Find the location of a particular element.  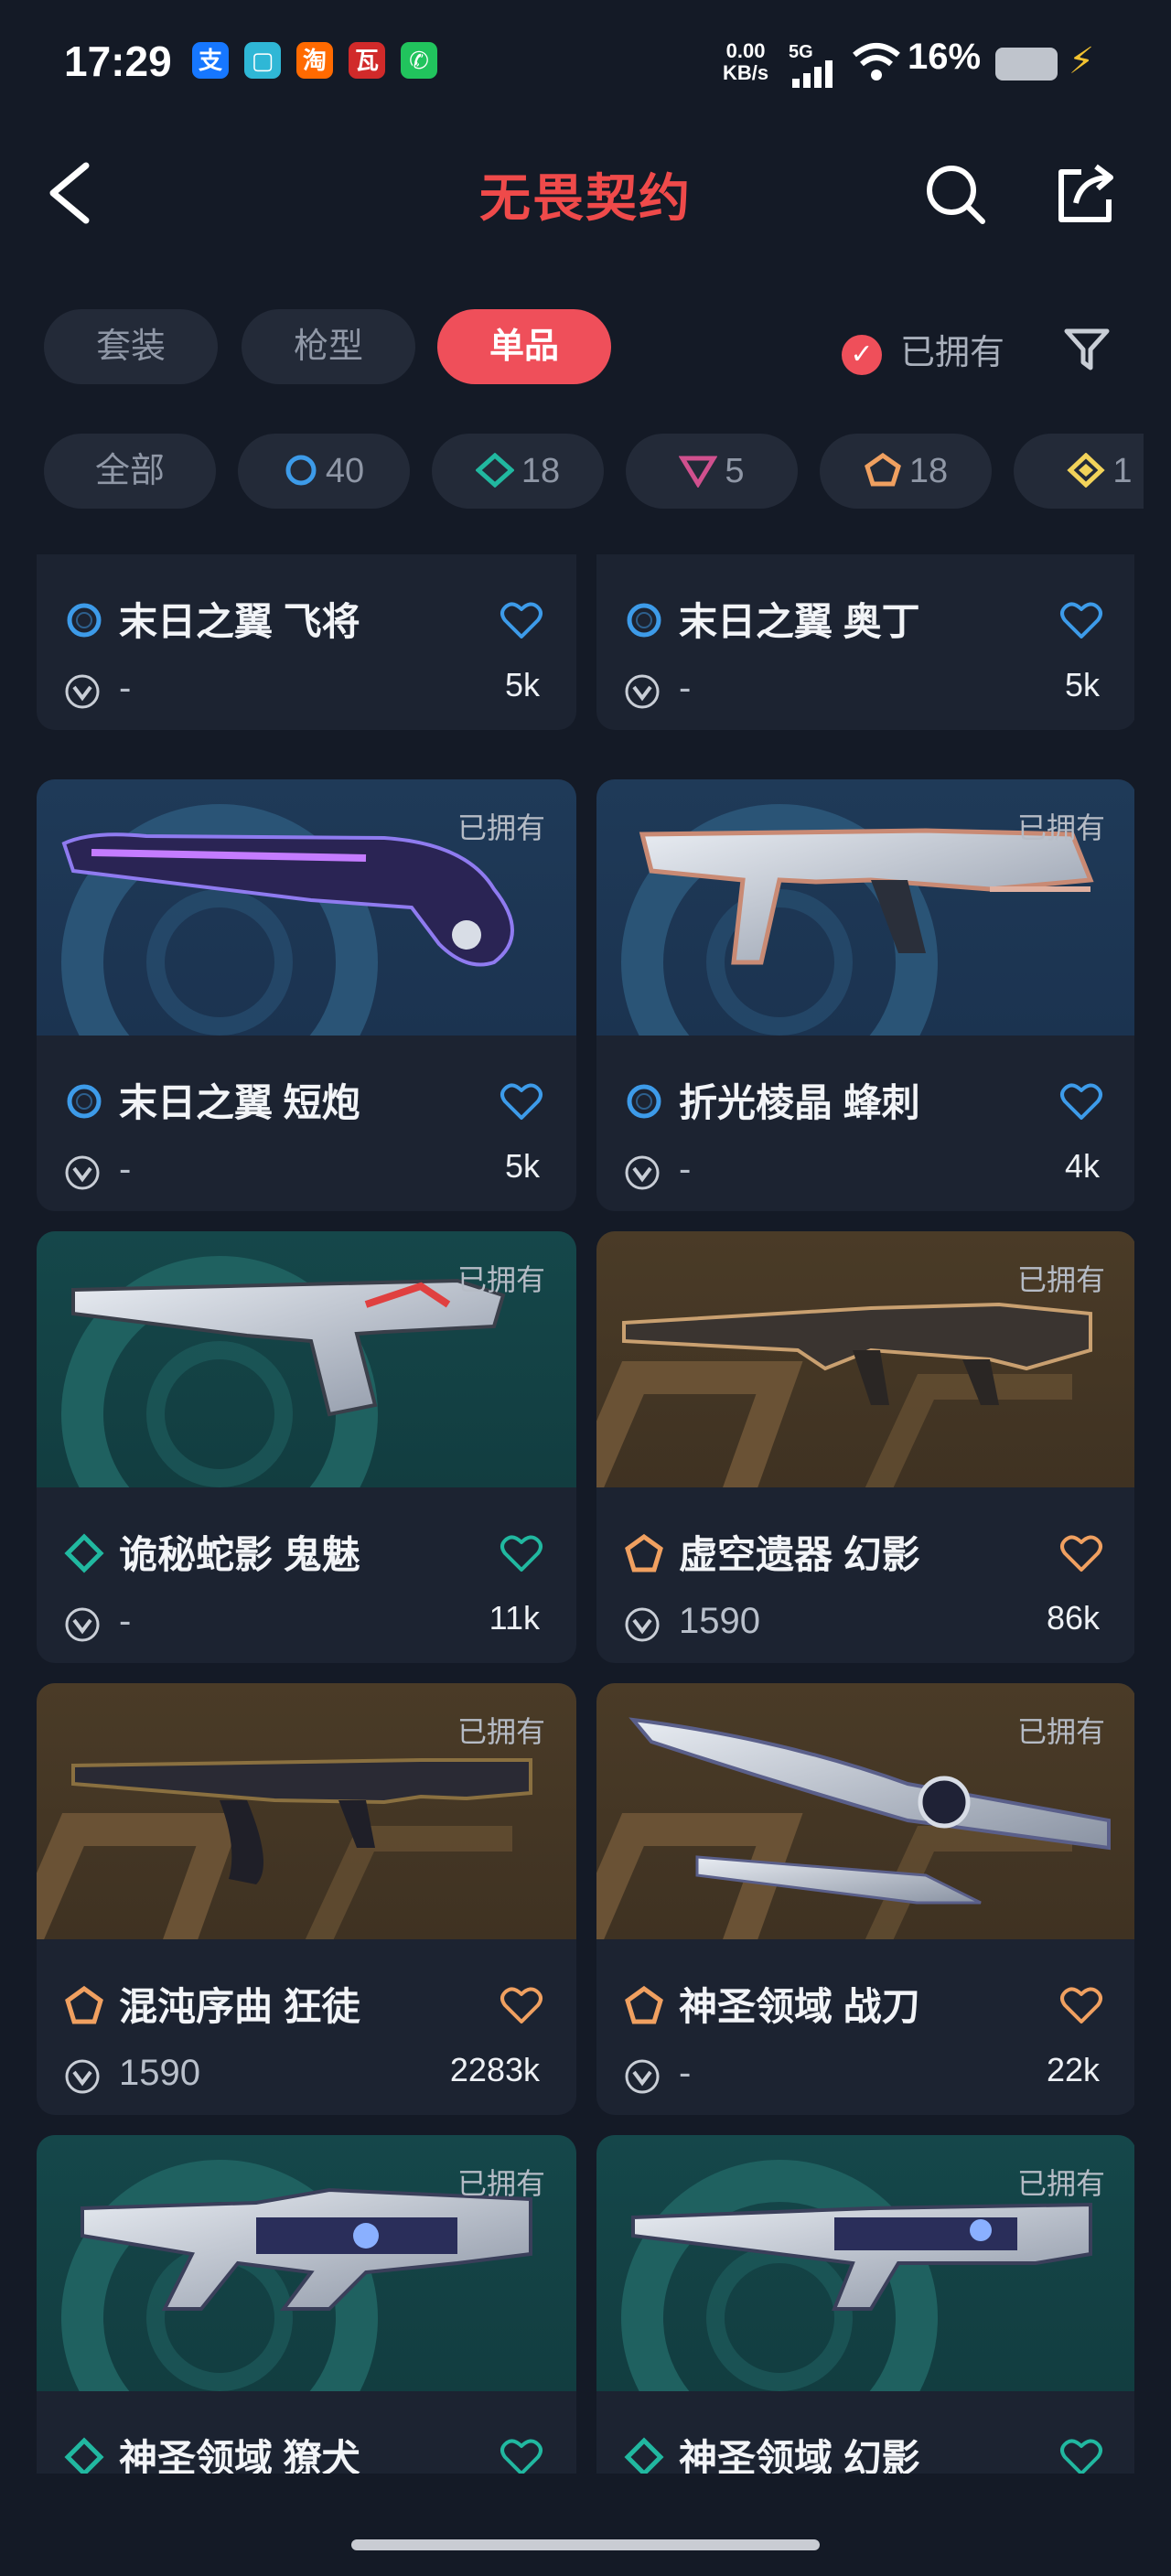

tab-weapon-types: 枪型 is located at coordinates (328, 346).